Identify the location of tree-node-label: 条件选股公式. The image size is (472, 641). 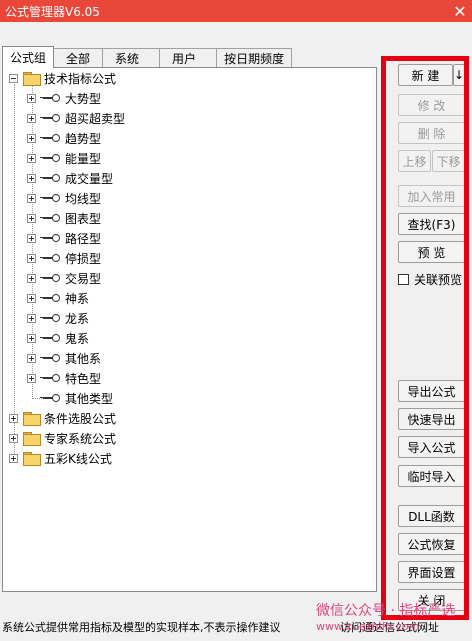
(80, 418).